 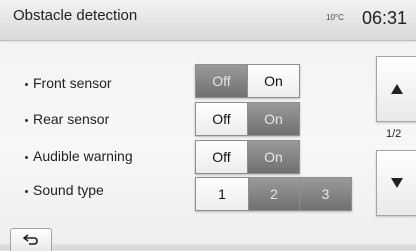 What do you see at coordinates (221, 119) in the screenshot?
I see `rear-sensor-off-option: Off` at bounding box center [221, 119].